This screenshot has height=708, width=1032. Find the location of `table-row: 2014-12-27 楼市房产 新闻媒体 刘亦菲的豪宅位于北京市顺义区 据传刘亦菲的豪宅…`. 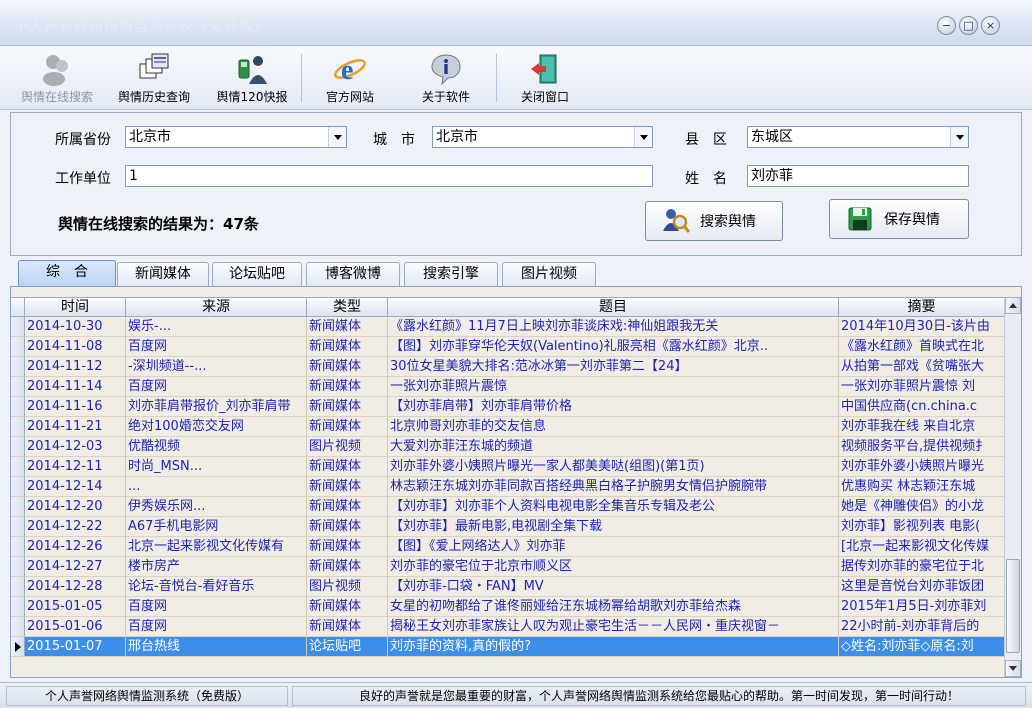

table-row: 2014-12-27 楼市房产 新闻媒体 刘亦菲的豪宅位于北京市顺义区 据传刘亦菲的豪宅… is located at coordinates (508, 567).